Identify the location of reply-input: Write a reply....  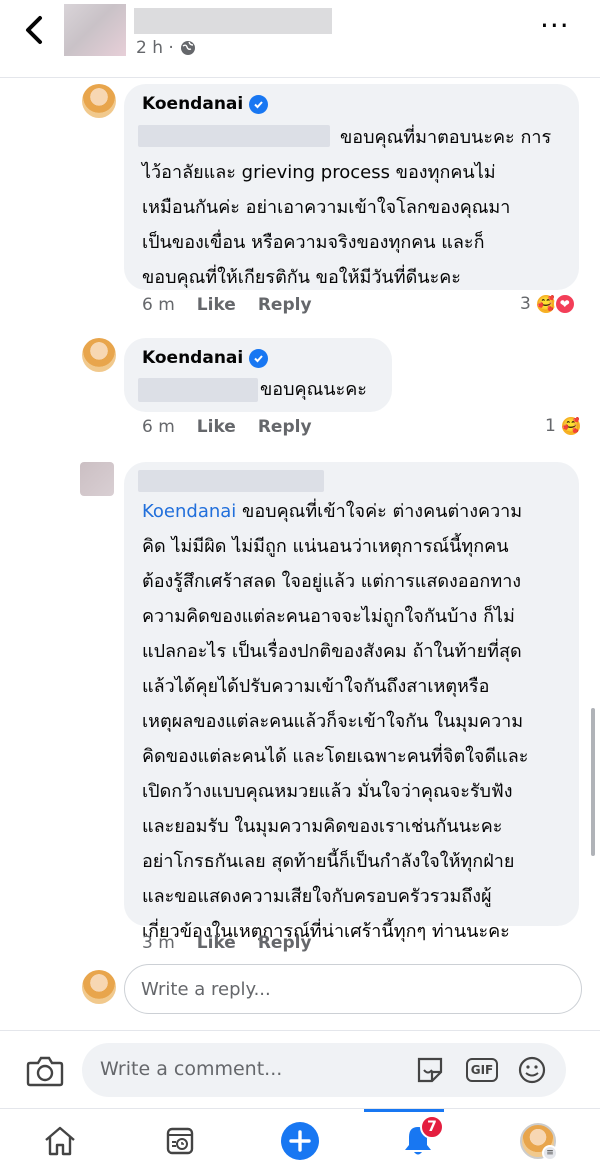
(353, 989).